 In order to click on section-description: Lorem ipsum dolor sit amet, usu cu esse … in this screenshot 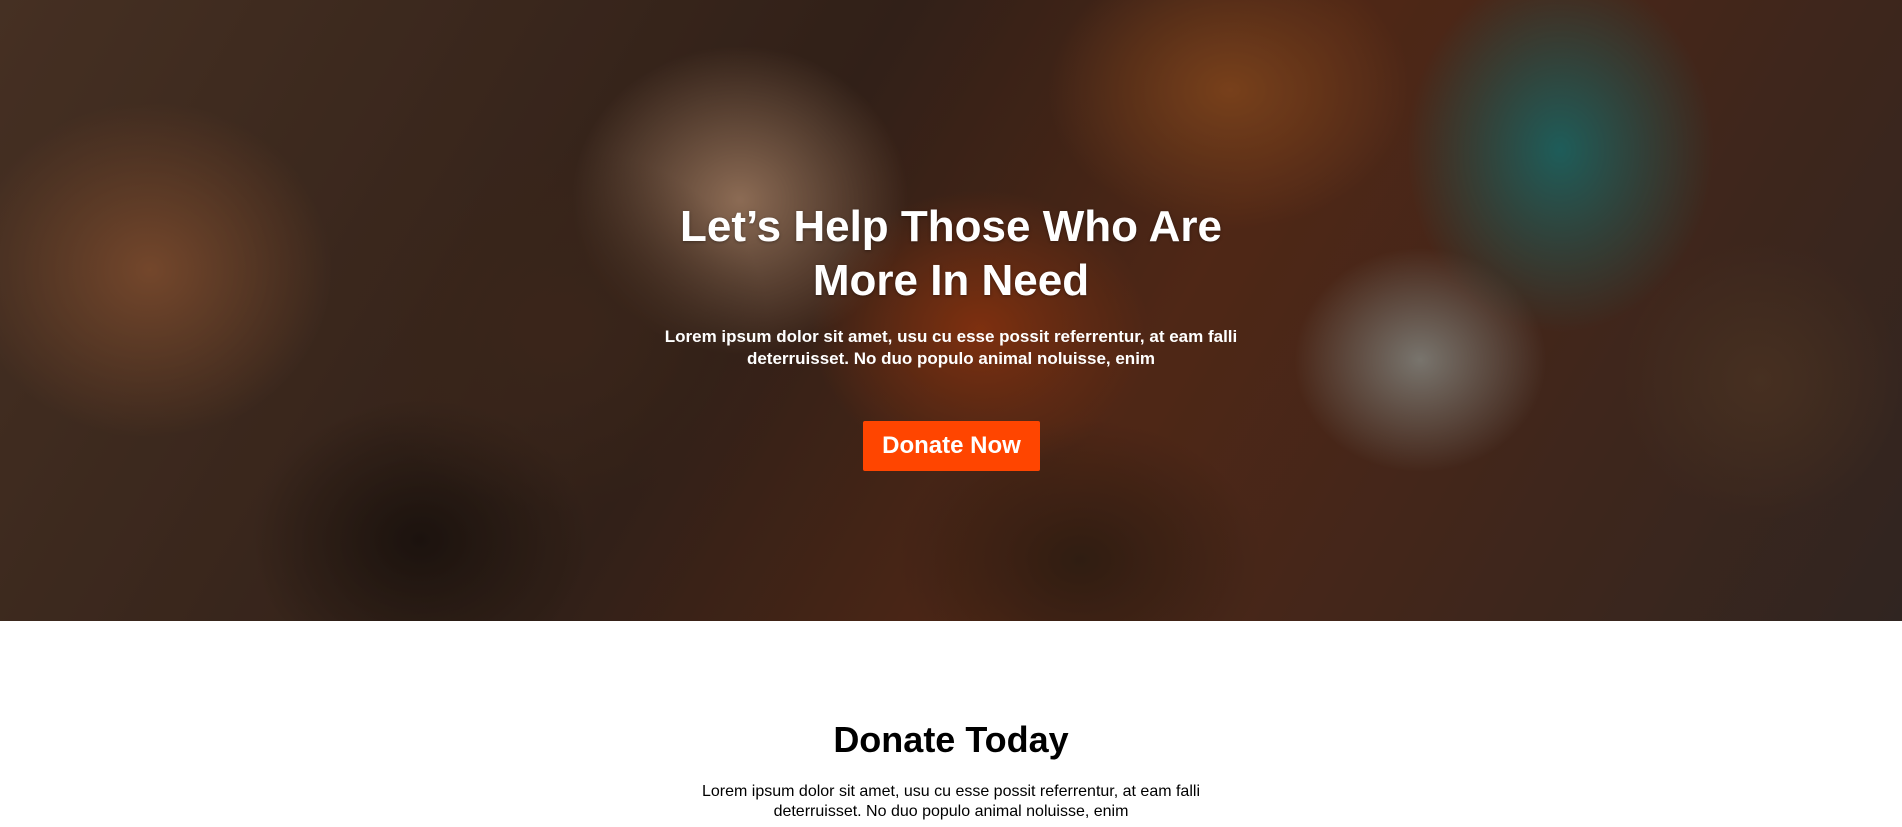, I will do `click(951, 801)`.